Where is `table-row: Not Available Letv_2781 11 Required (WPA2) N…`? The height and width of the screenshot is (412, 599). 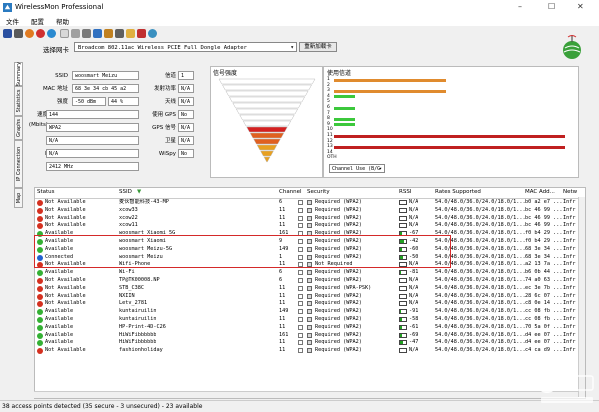
table-row: Not Available Letv_2781 11 Required (WPA2) N… is located at coordinates (310, 304).